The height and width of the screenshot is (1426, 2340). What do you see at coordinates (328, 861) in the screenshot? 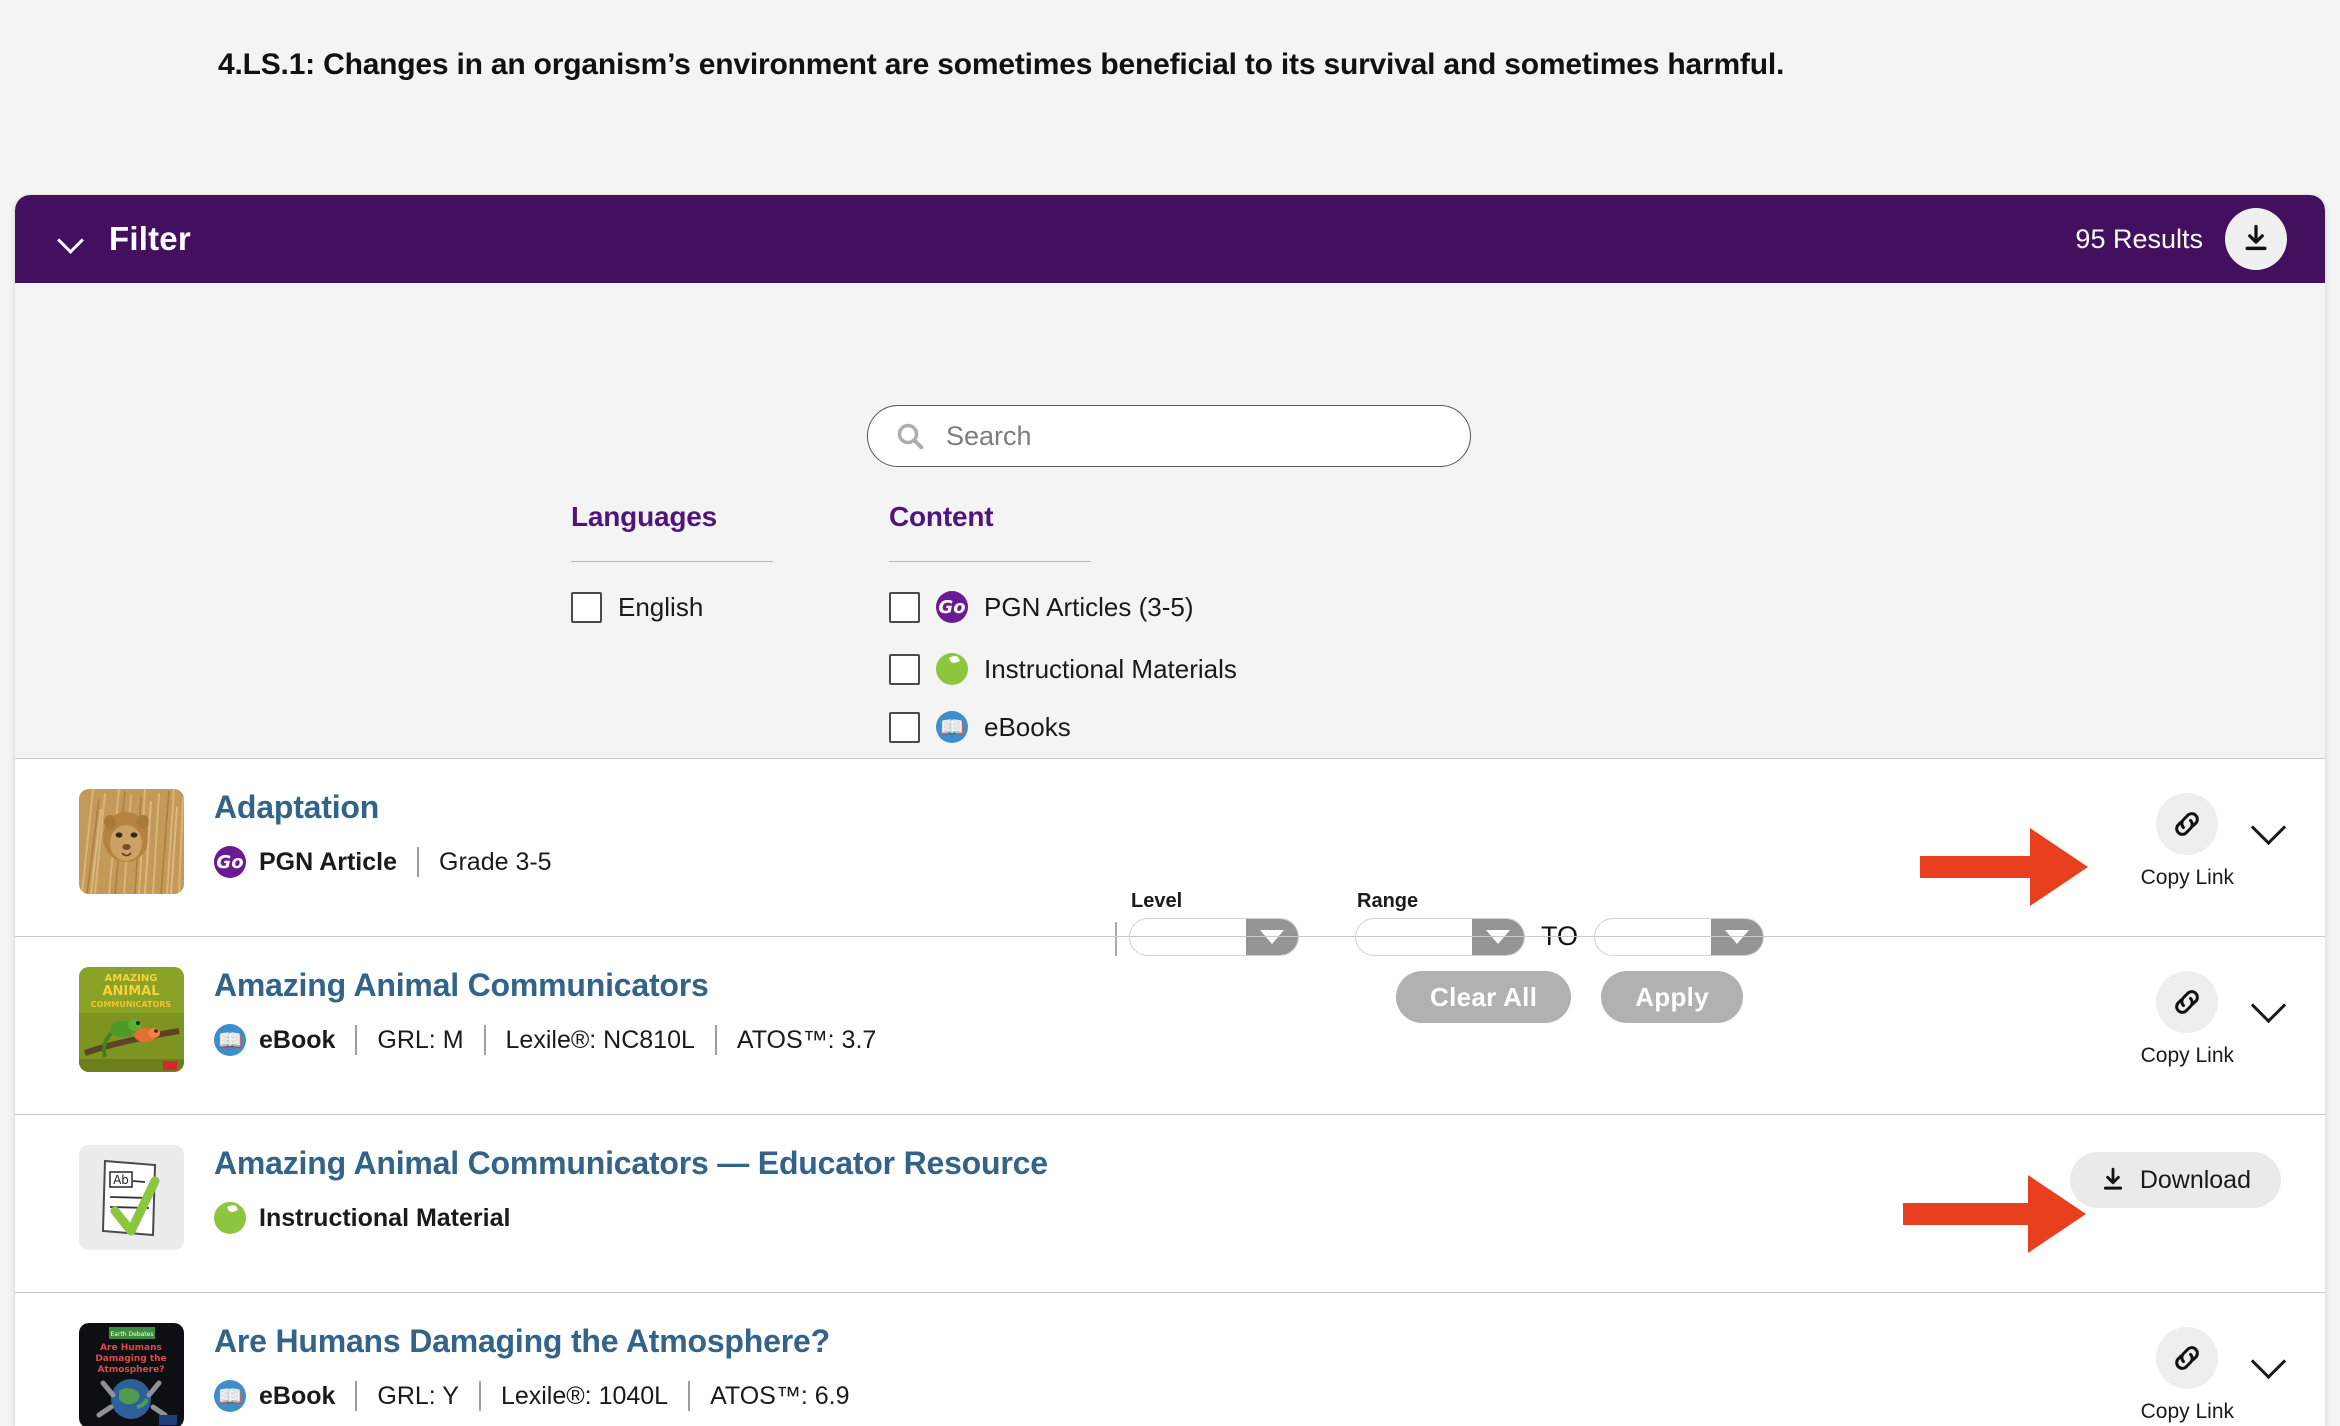
I see `result-type-label: PGN Article` at bounding box center [328, 861].